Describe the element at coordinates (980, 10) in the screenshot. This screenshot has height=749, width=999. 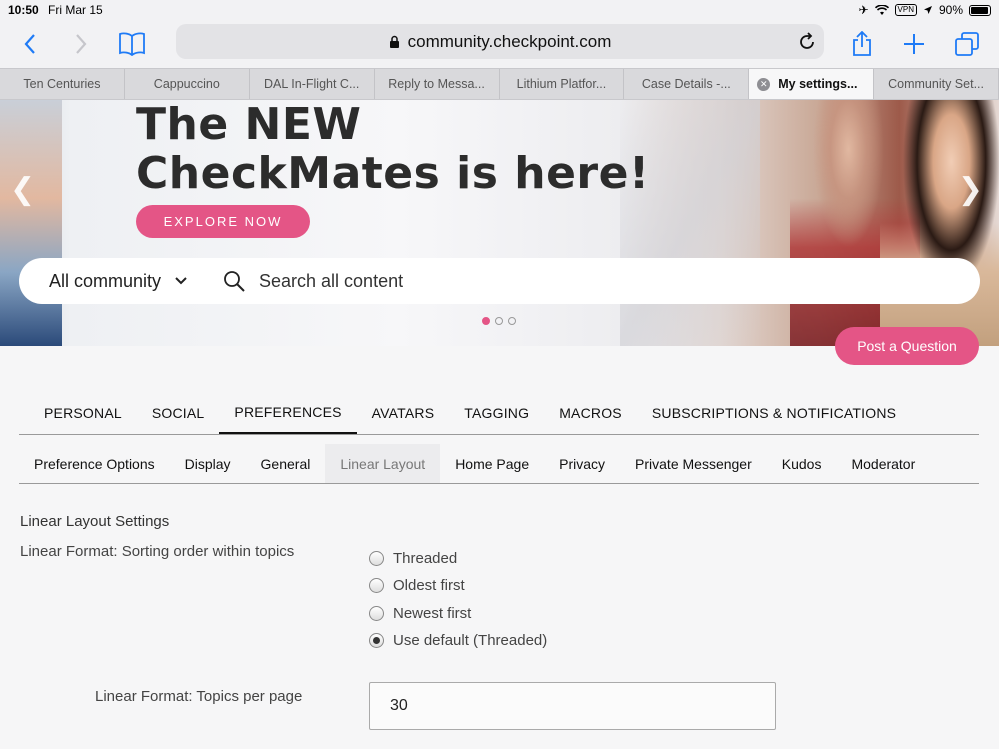
I see `battery-icon` at that location.